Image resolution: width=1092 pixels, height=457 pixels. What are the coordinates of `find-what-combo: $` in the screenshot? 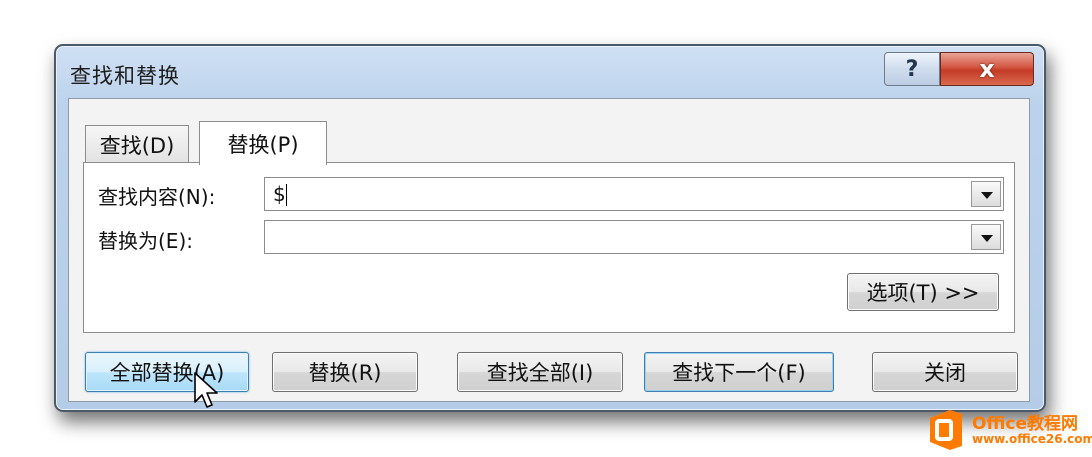 It's located at (634, 194).